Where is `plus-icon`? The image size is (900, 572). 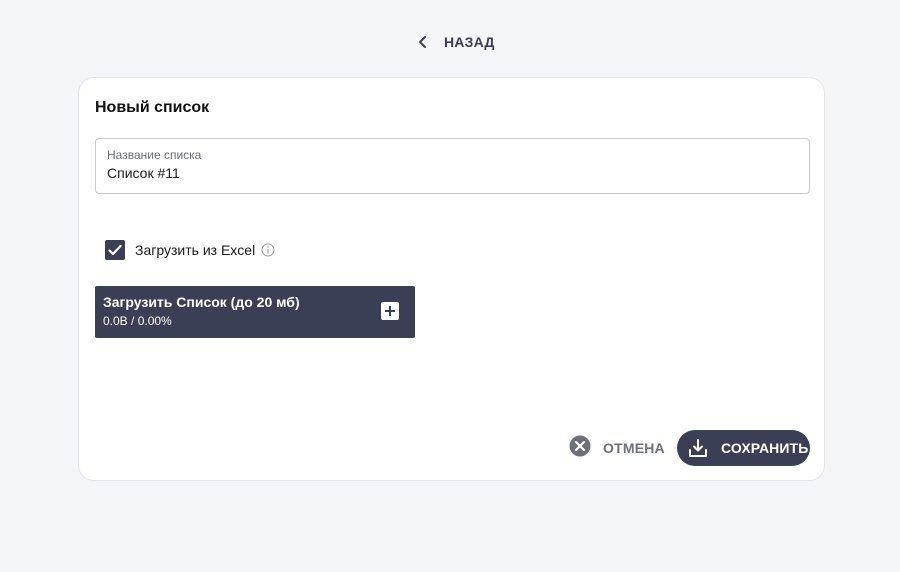
plus-icon is located at coordinates (390, 311).